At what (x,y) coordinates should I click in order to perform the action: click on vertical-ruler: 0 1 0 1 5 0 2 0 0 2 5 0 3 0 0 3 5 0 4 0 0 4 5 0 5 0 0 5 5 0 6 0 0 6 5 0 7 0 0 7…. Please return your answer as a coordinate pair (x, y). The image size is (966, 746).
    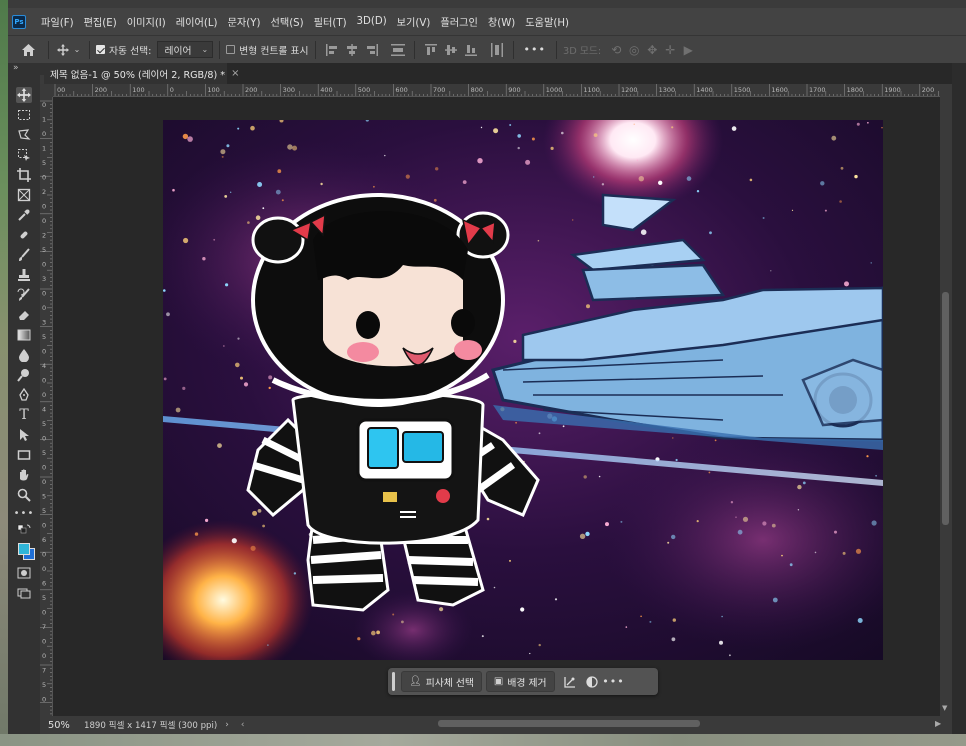
    Looking at the image, I should click on (46, 406).